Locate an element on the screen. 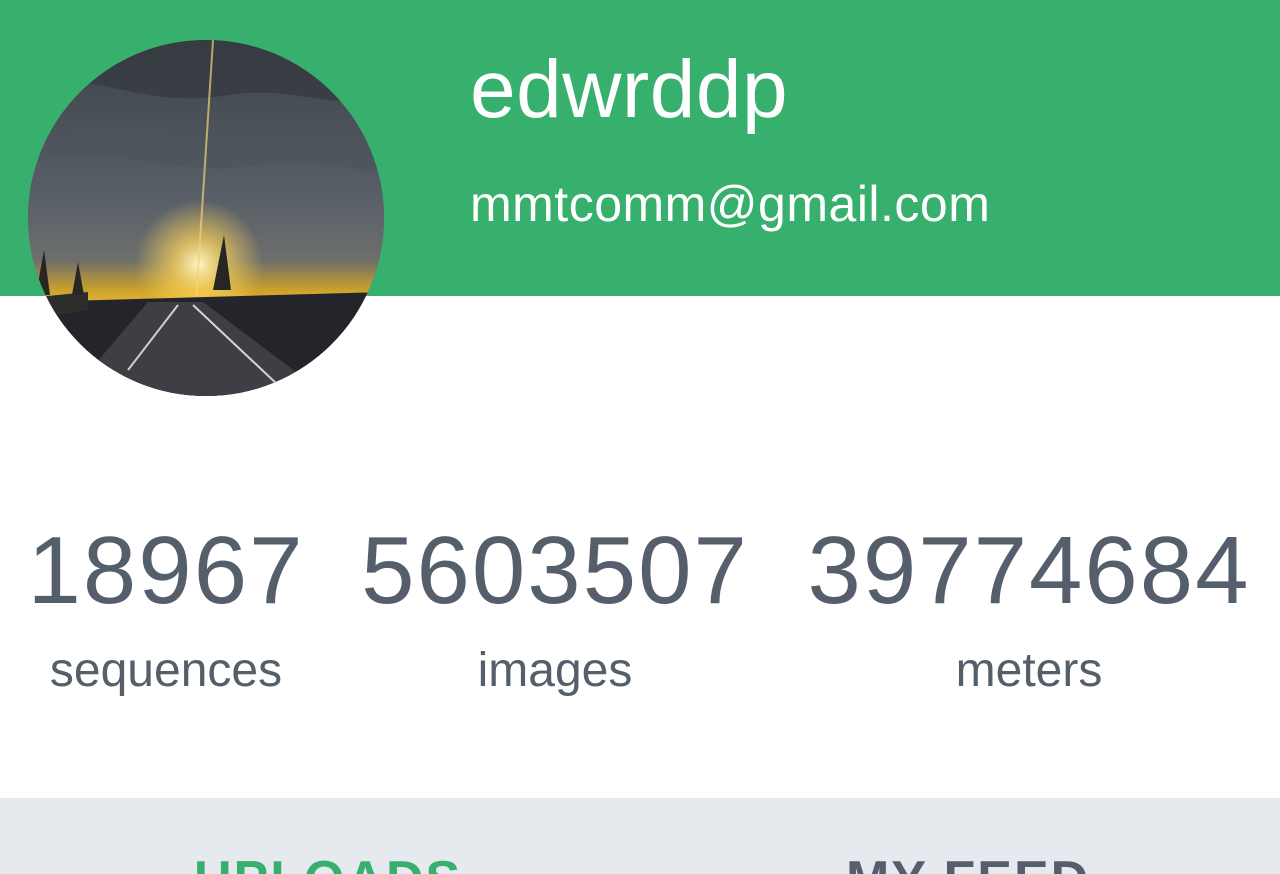 Image resolution: width=1280 pixels, height=874 pixels. stat-meters-label: meters is located at coordinates (1029, 670).